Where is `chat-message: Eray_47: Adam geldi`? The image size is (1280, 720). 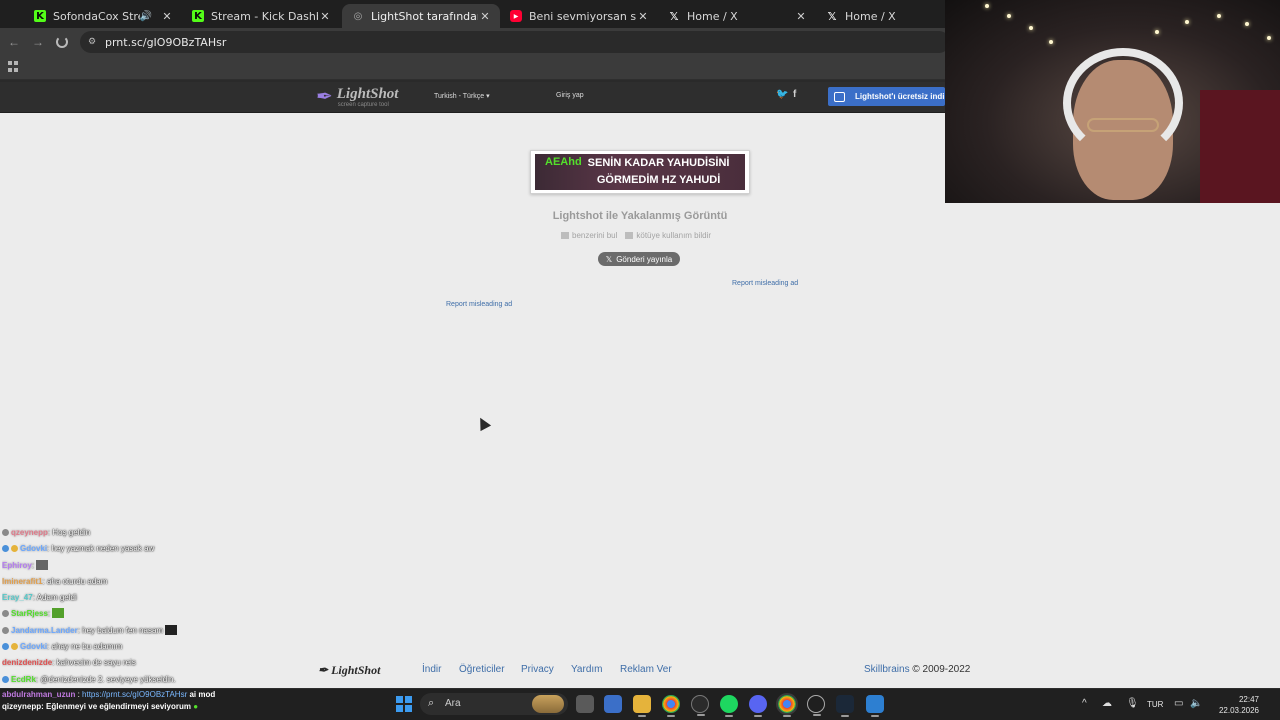 chat-message: Eray_47: Adam geldi is located at coordinates (132, 599).